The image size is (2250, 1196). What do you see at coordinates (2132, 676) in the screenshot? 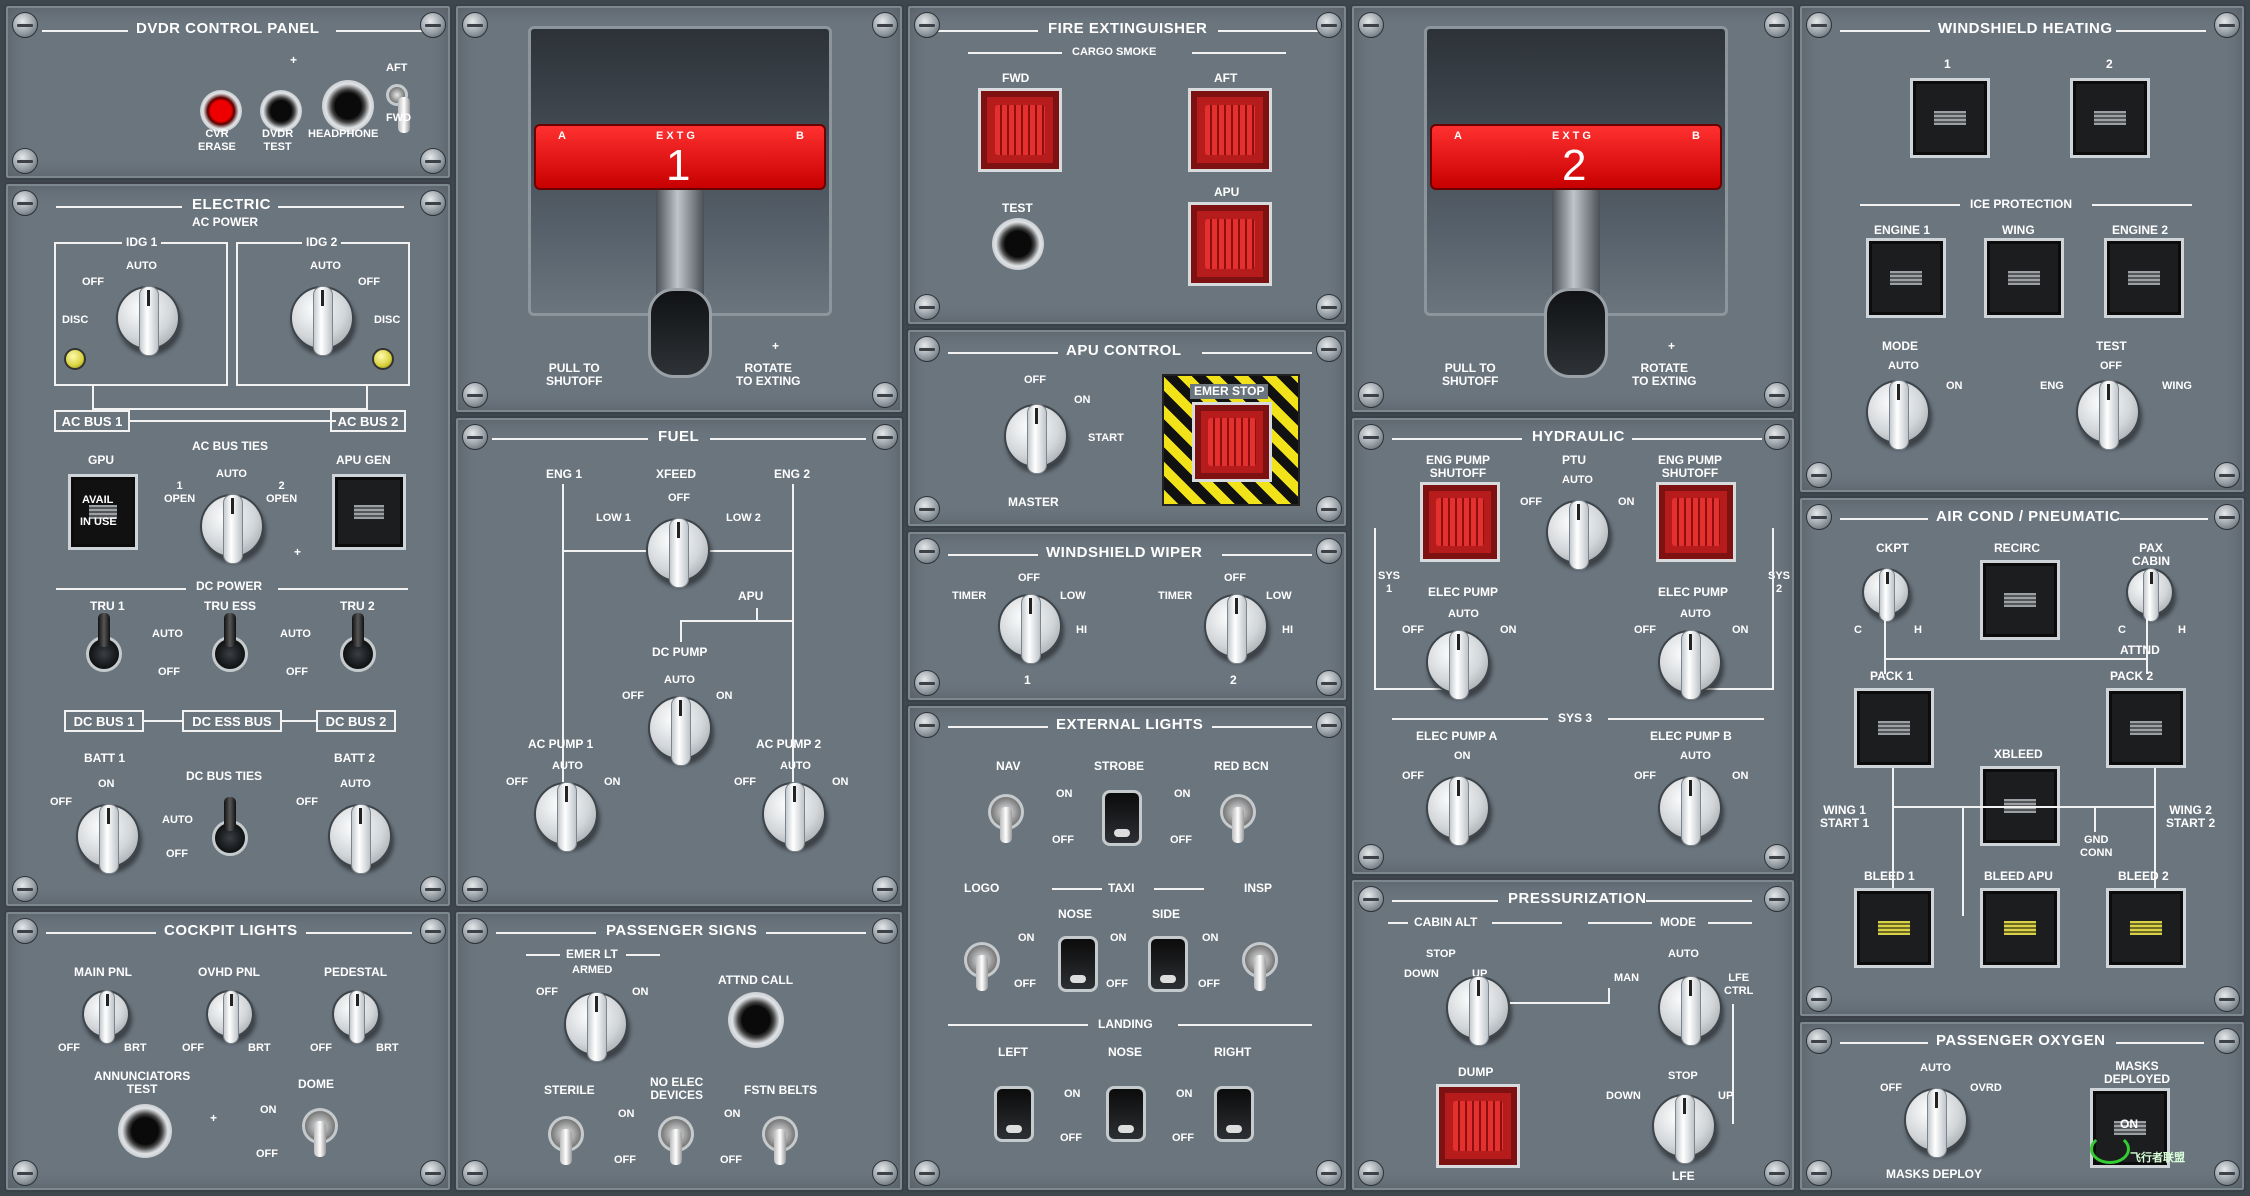
I see `pack2-label: PACK 2` at bounding box center [2132, 676].